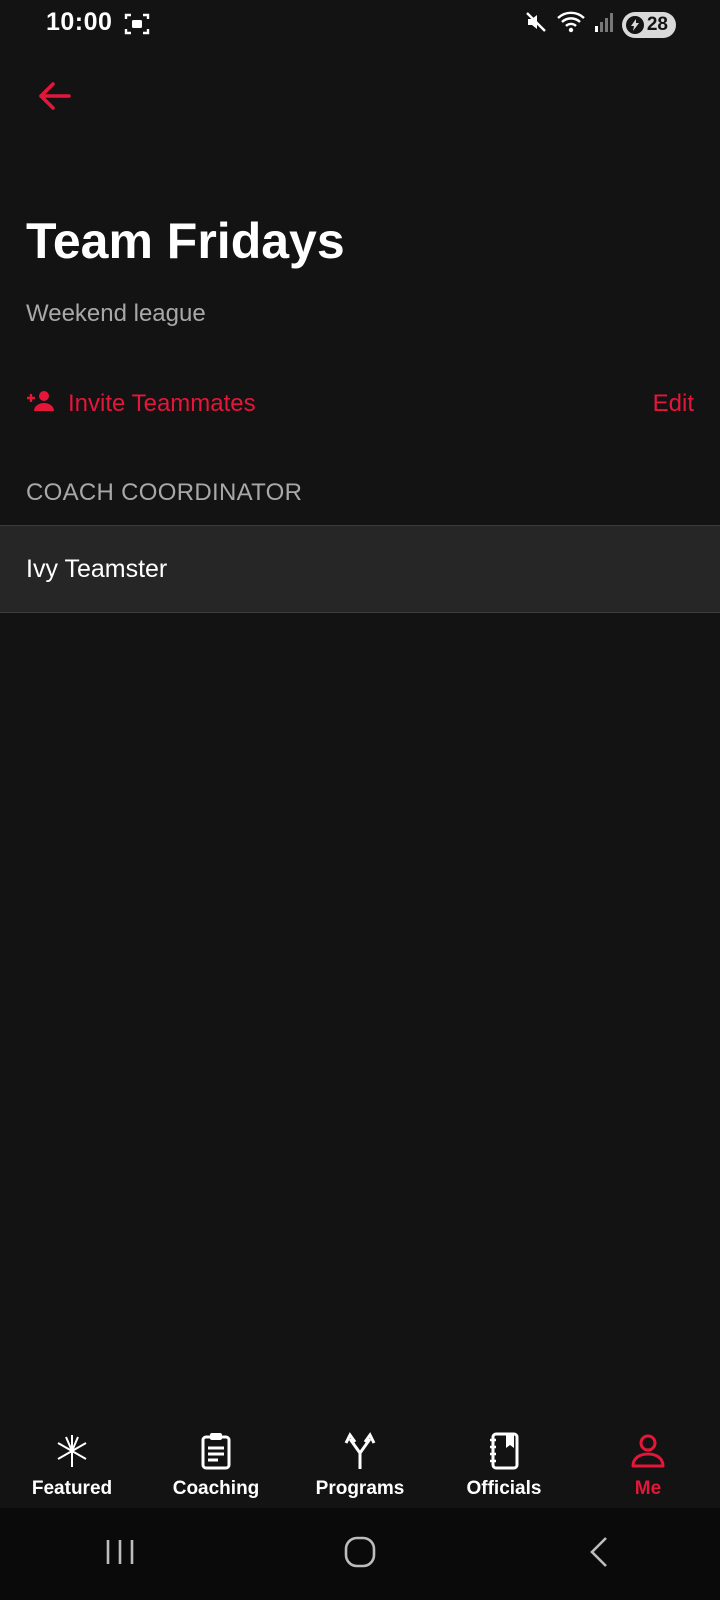  I want to click on nav-item-programs: Programs, so click(360, 1464).